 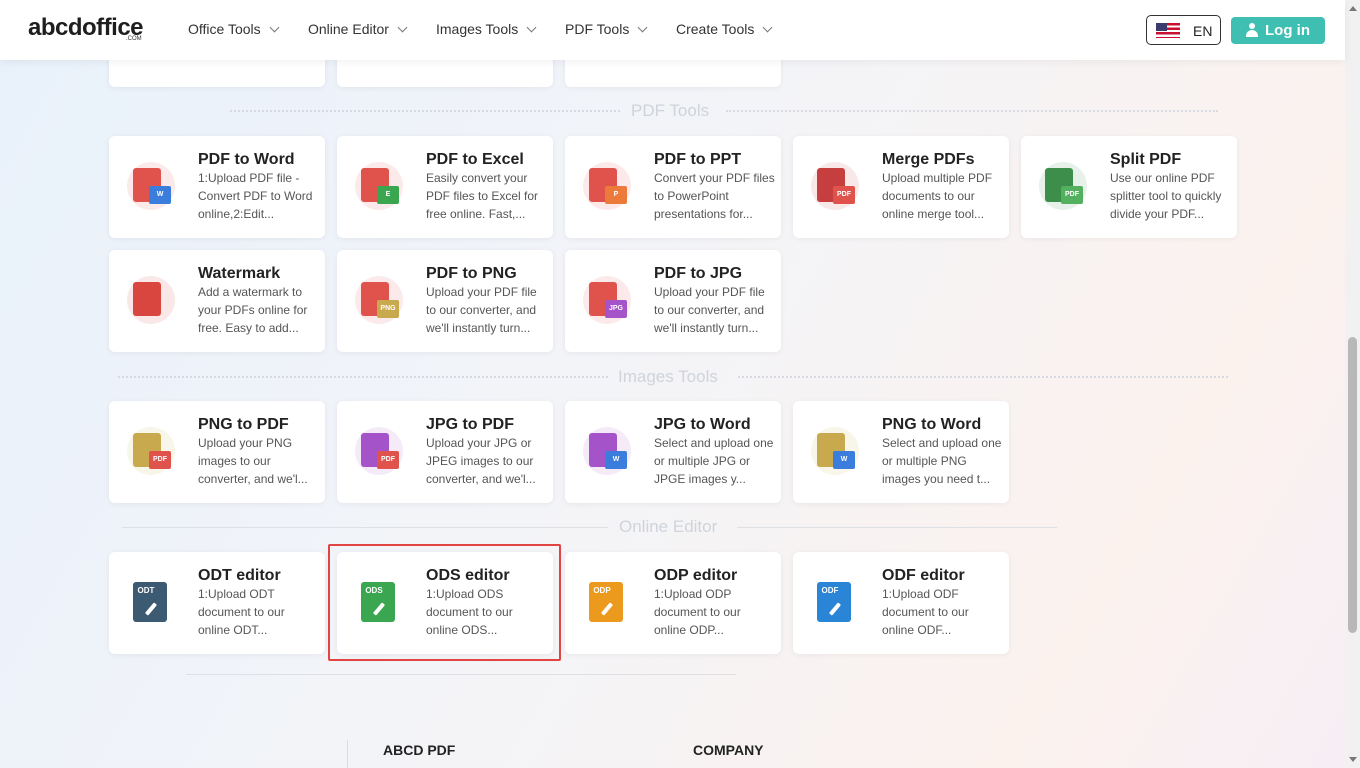 I want to click on pdf-to-excel-icon: E, so click(x=379, y=186).